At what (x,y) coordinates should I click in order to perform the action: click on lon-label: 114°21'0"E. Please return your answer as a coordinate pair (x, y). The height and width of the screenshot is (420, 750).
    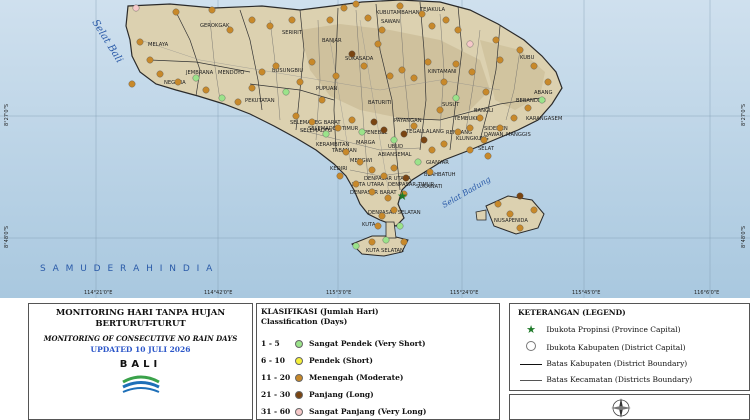
    Looking at the image, I should click on (98, 293).